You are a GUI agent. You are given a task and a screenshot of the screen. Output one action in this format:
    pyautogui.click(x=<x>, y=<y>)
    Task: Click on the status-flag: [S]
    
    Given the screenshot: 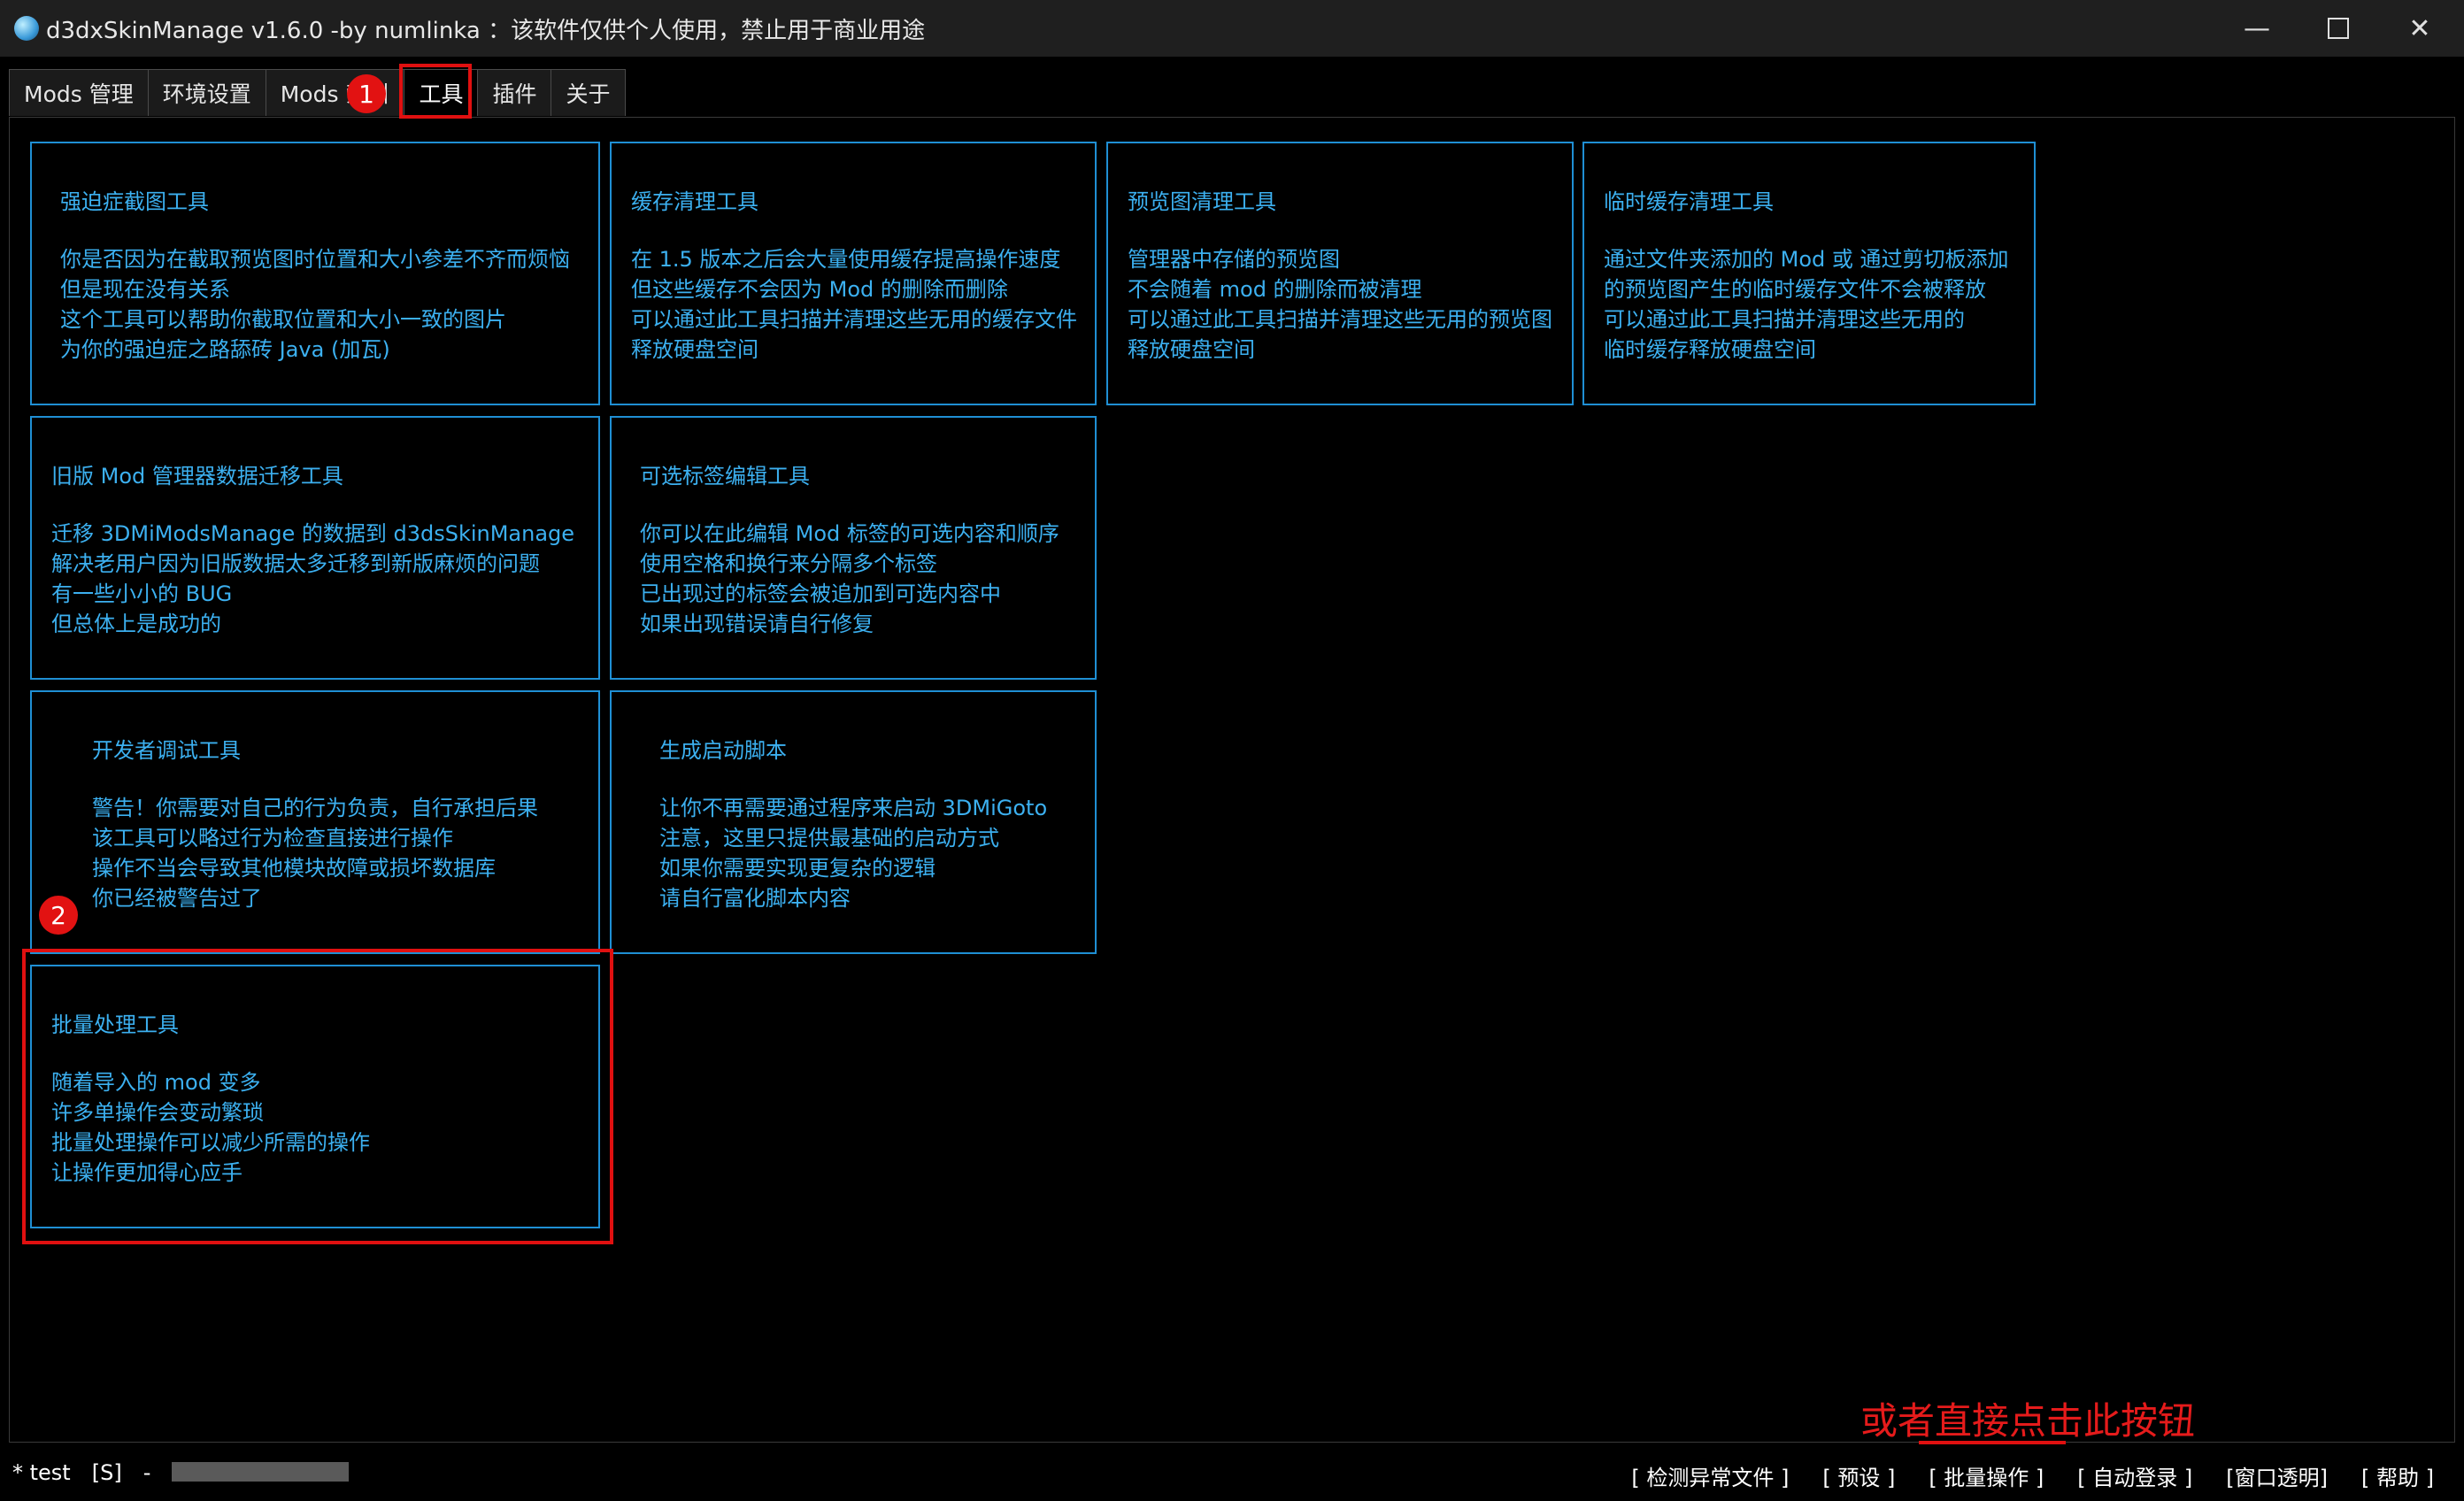 What is the action you would take?
    pyautogui.click(x=107, y=1472)
    